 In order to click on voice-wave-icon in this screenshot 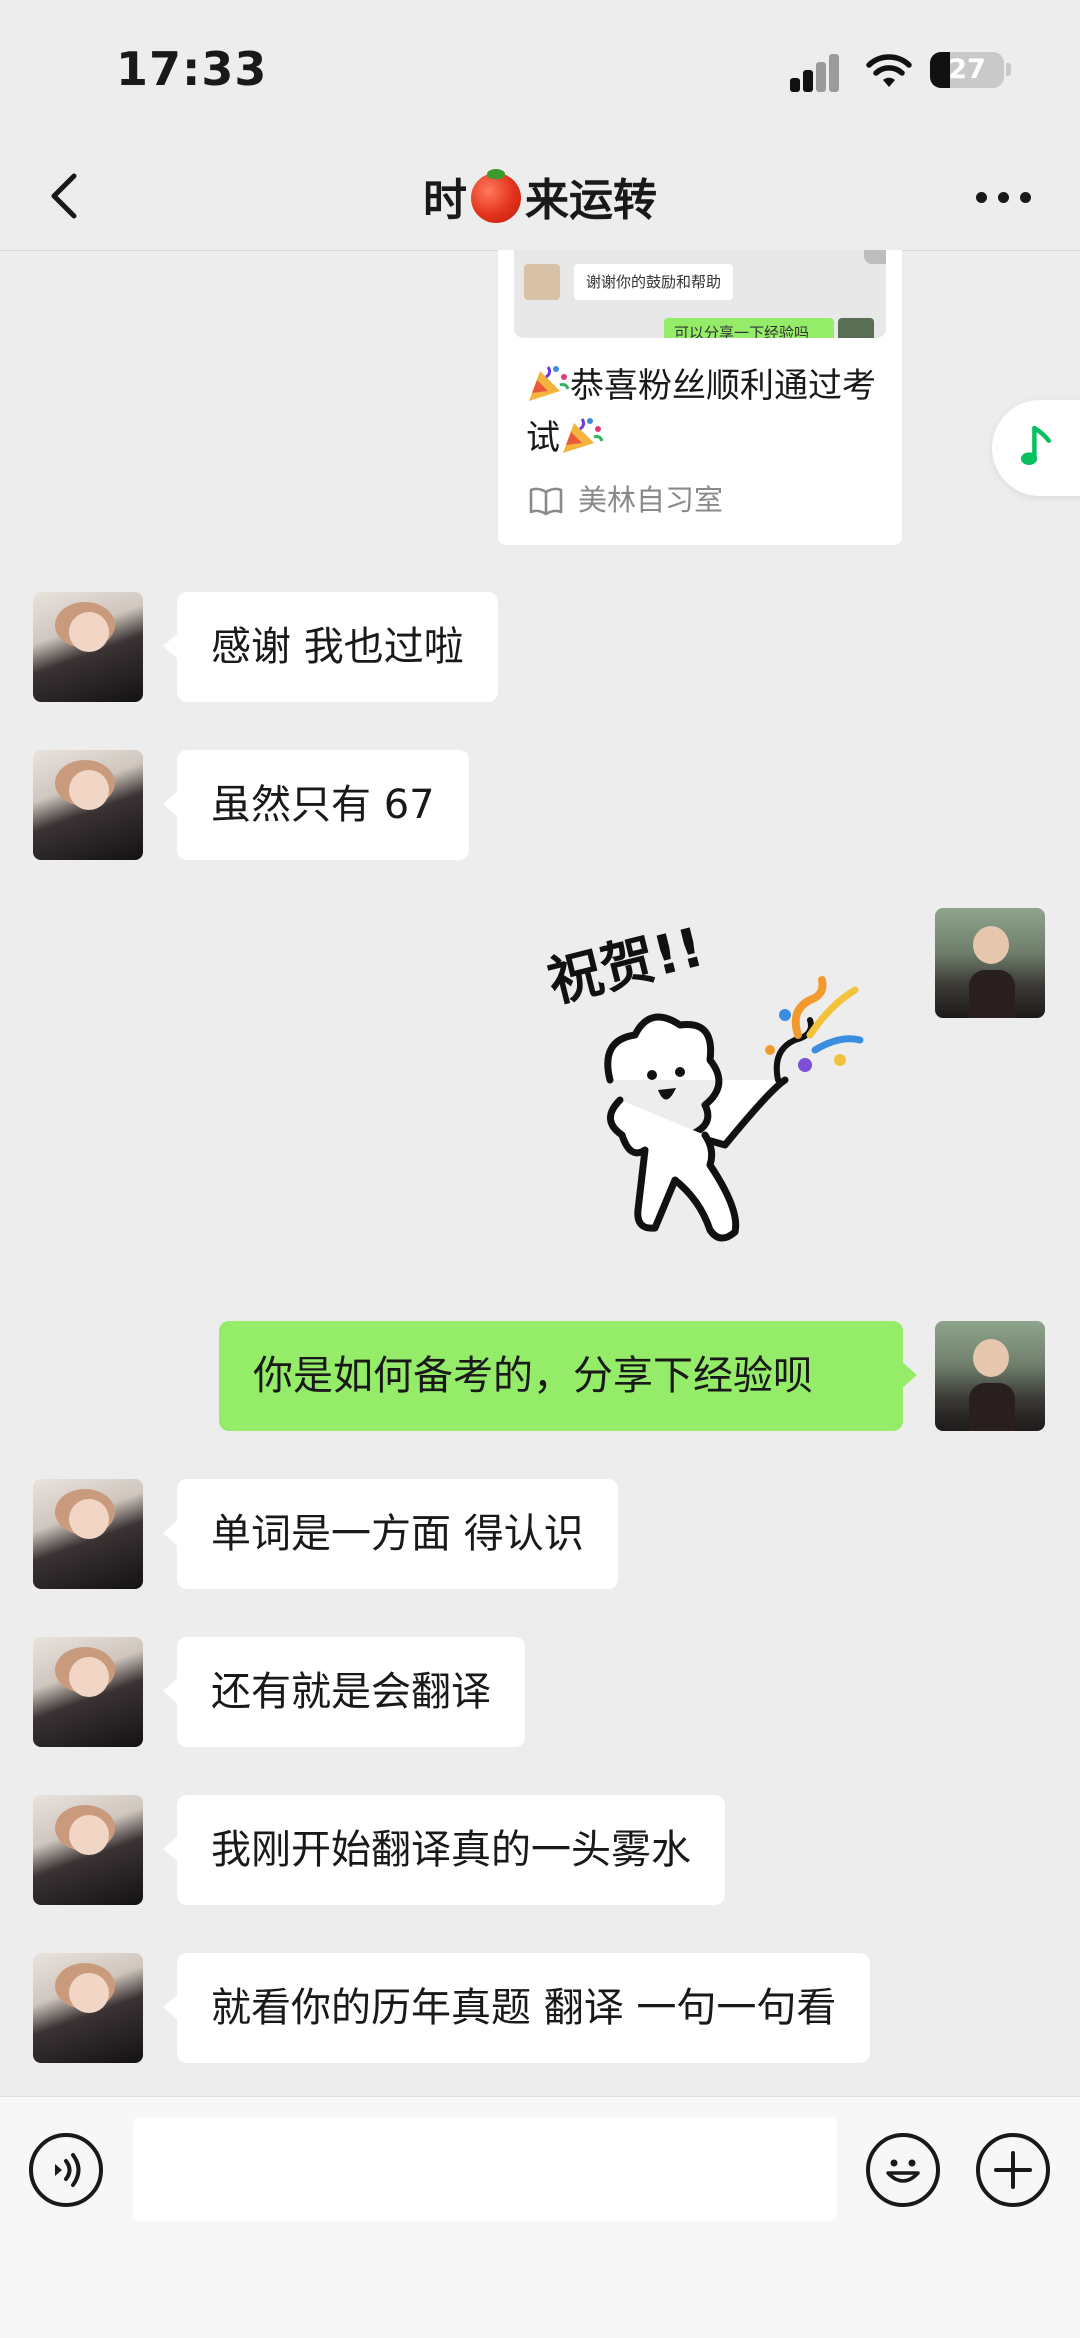, I will do `click(68, 2170)`.